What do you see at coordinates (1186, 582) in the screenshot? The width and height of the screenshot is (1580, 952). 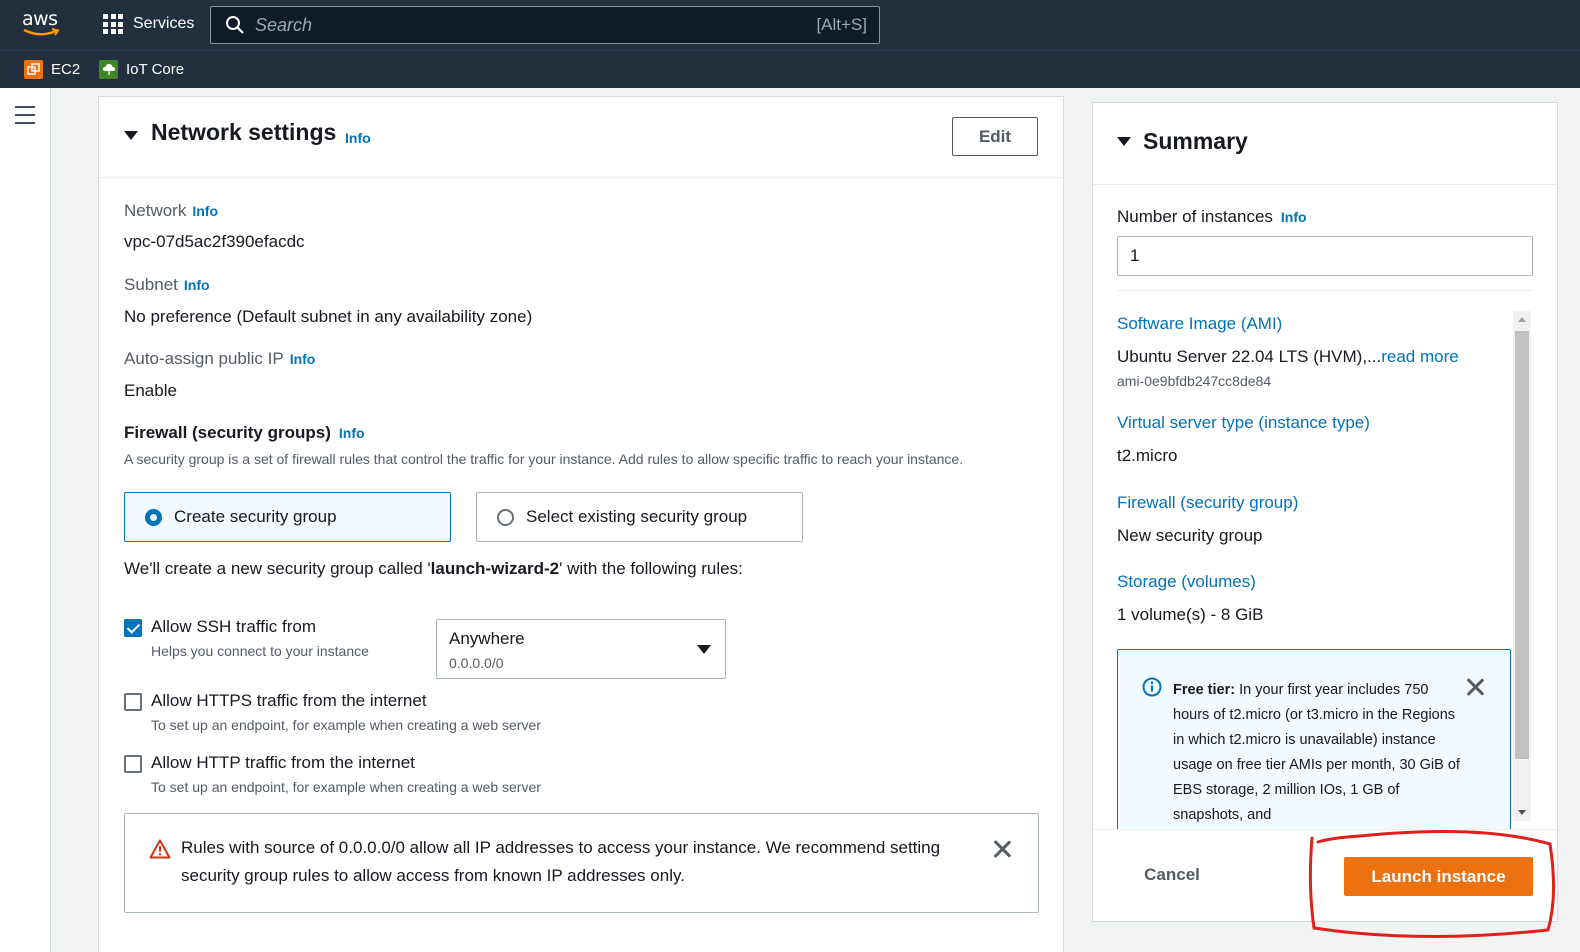 I see `storage-link: Storage (volumes)` at bounding box center [1186, 582].